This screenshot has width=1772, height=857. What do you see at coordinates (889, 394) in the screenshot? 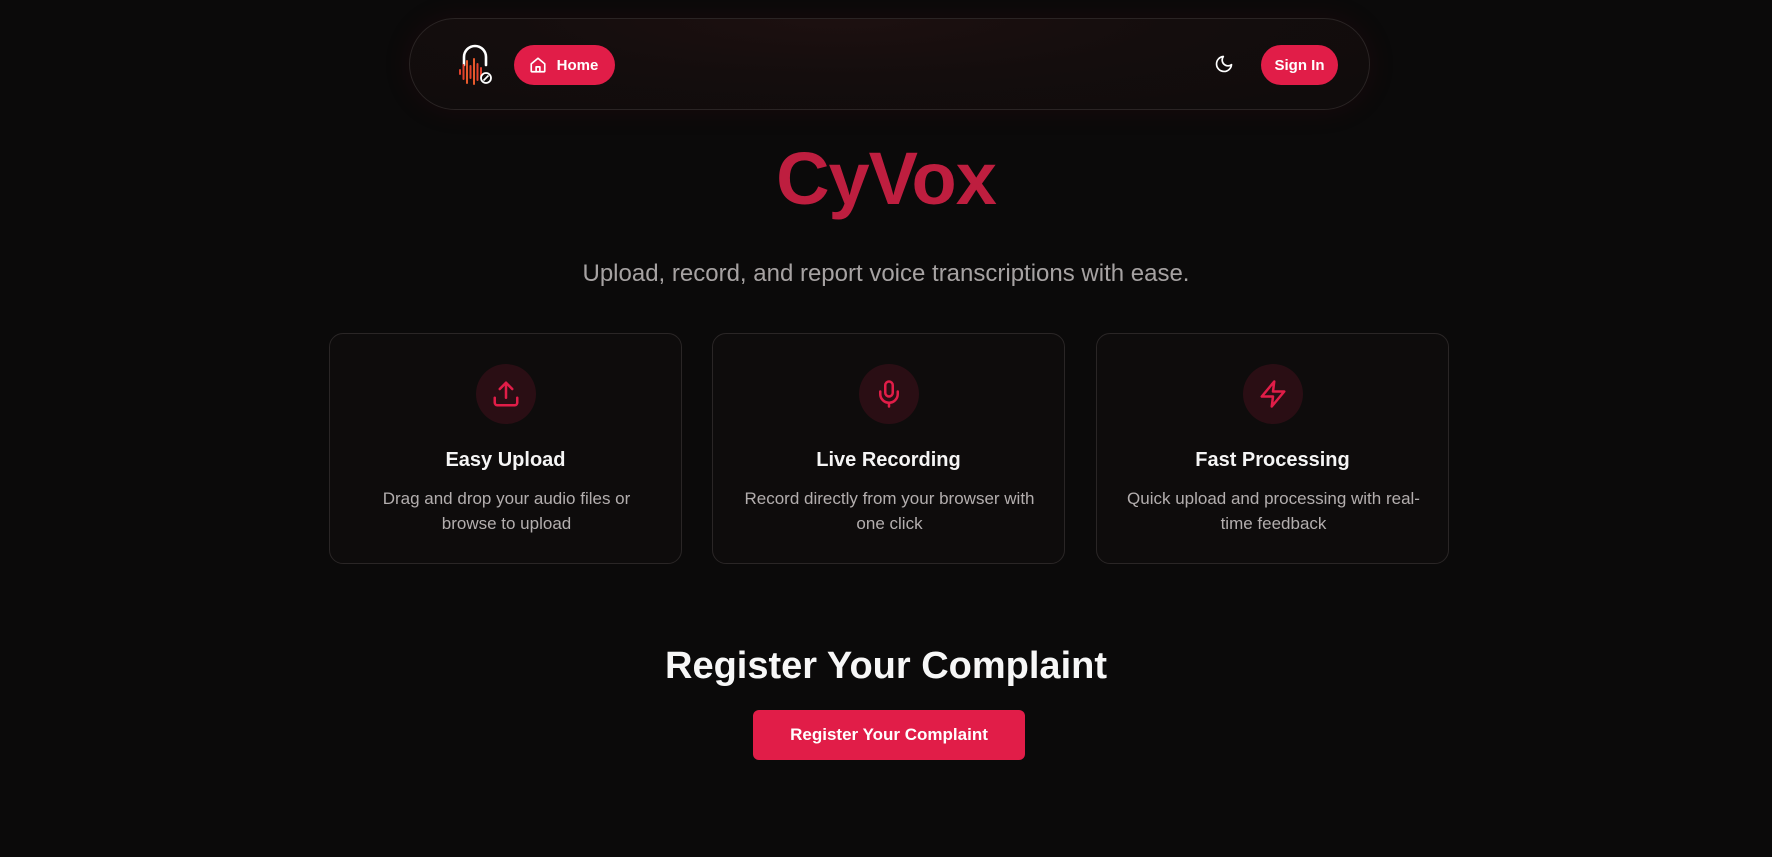
I see `microphone-icon` at bounding box center [889, 394].